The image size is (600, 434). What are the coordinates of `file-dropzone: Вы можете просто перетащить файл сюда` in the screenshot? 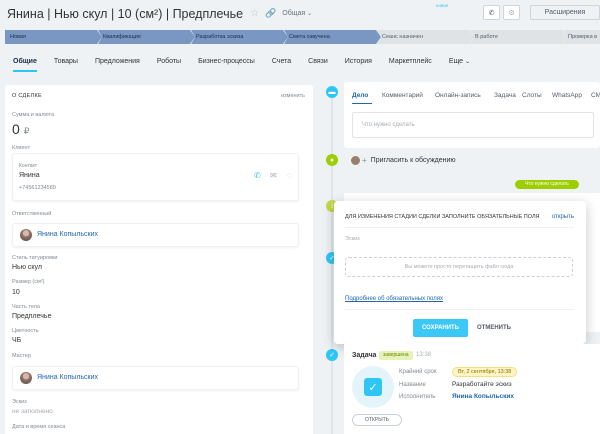 It's located at (459, 267).